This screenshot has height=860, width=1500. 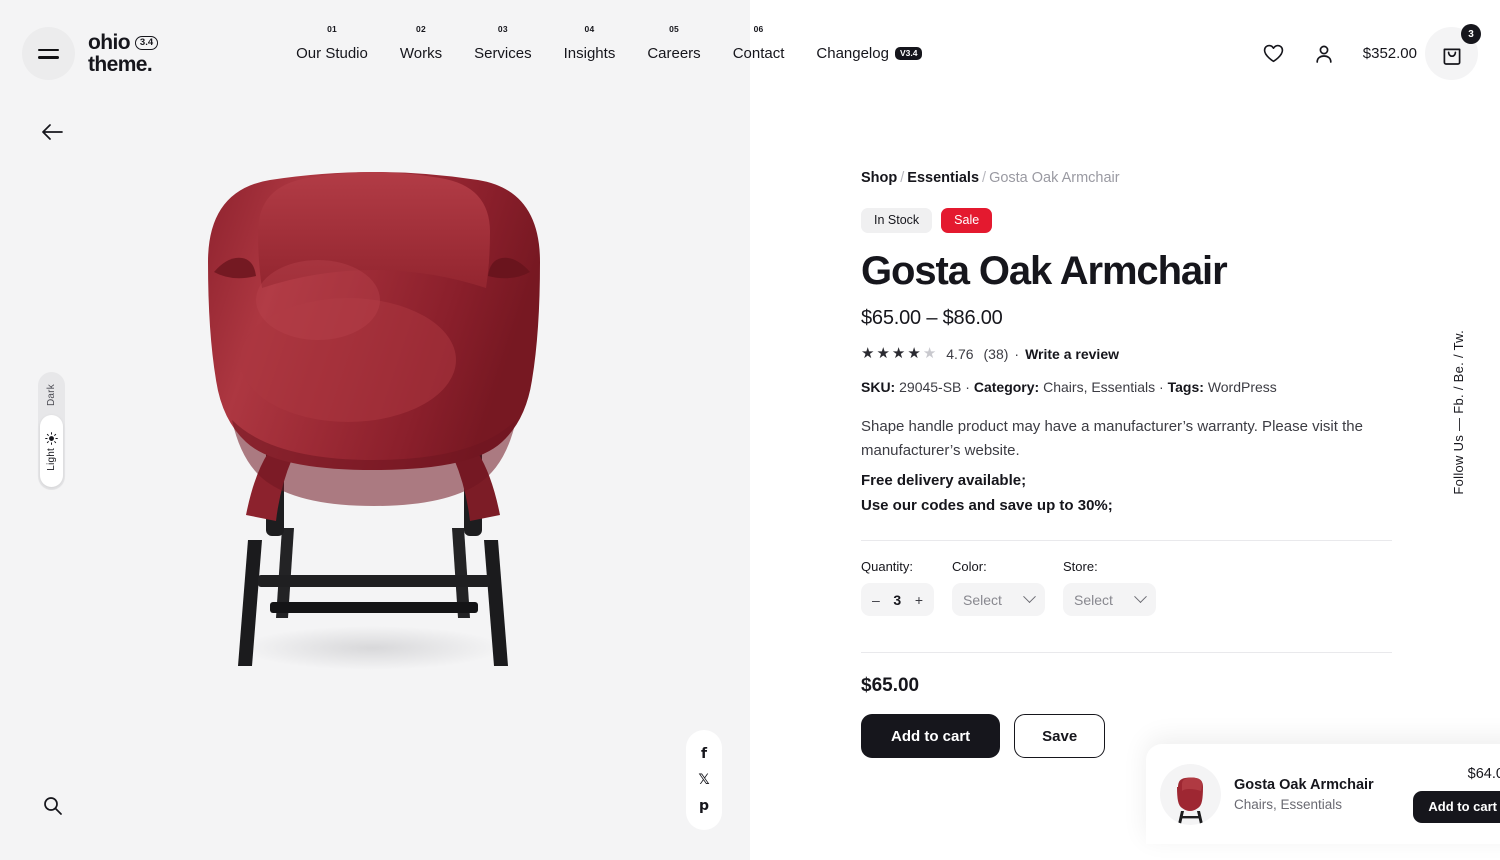 What do you see at coordinates (1458, 412) in the screenshot?
I see `follow-us-rail: Follow Us — Fb. / Be. / Tw.` at bounding box center [1458, 412].